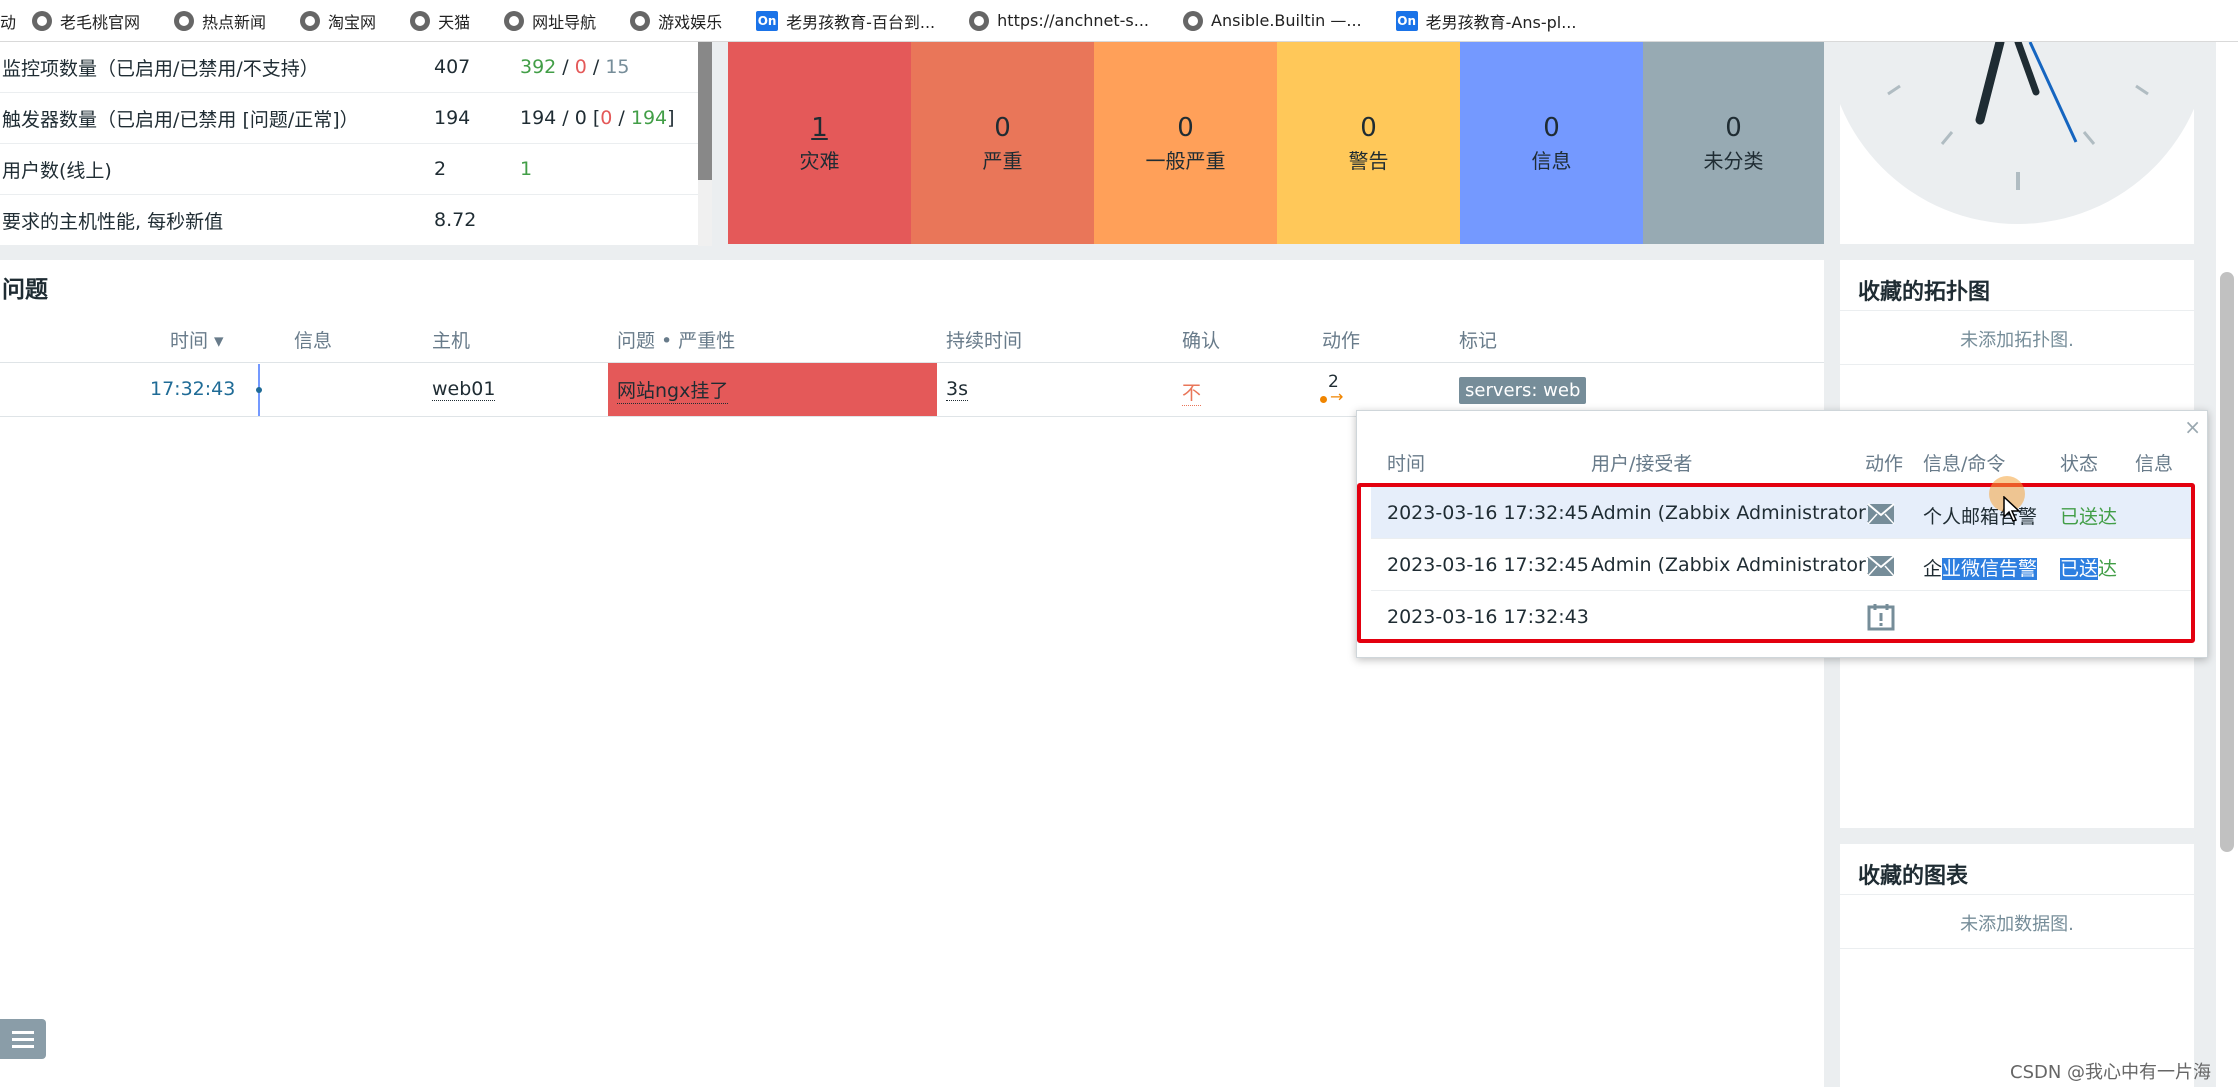 Image resolution: width=2238 pixels, height=1087 pixels. I want to click on bookmark-item: 天猫, so click(440, 21).